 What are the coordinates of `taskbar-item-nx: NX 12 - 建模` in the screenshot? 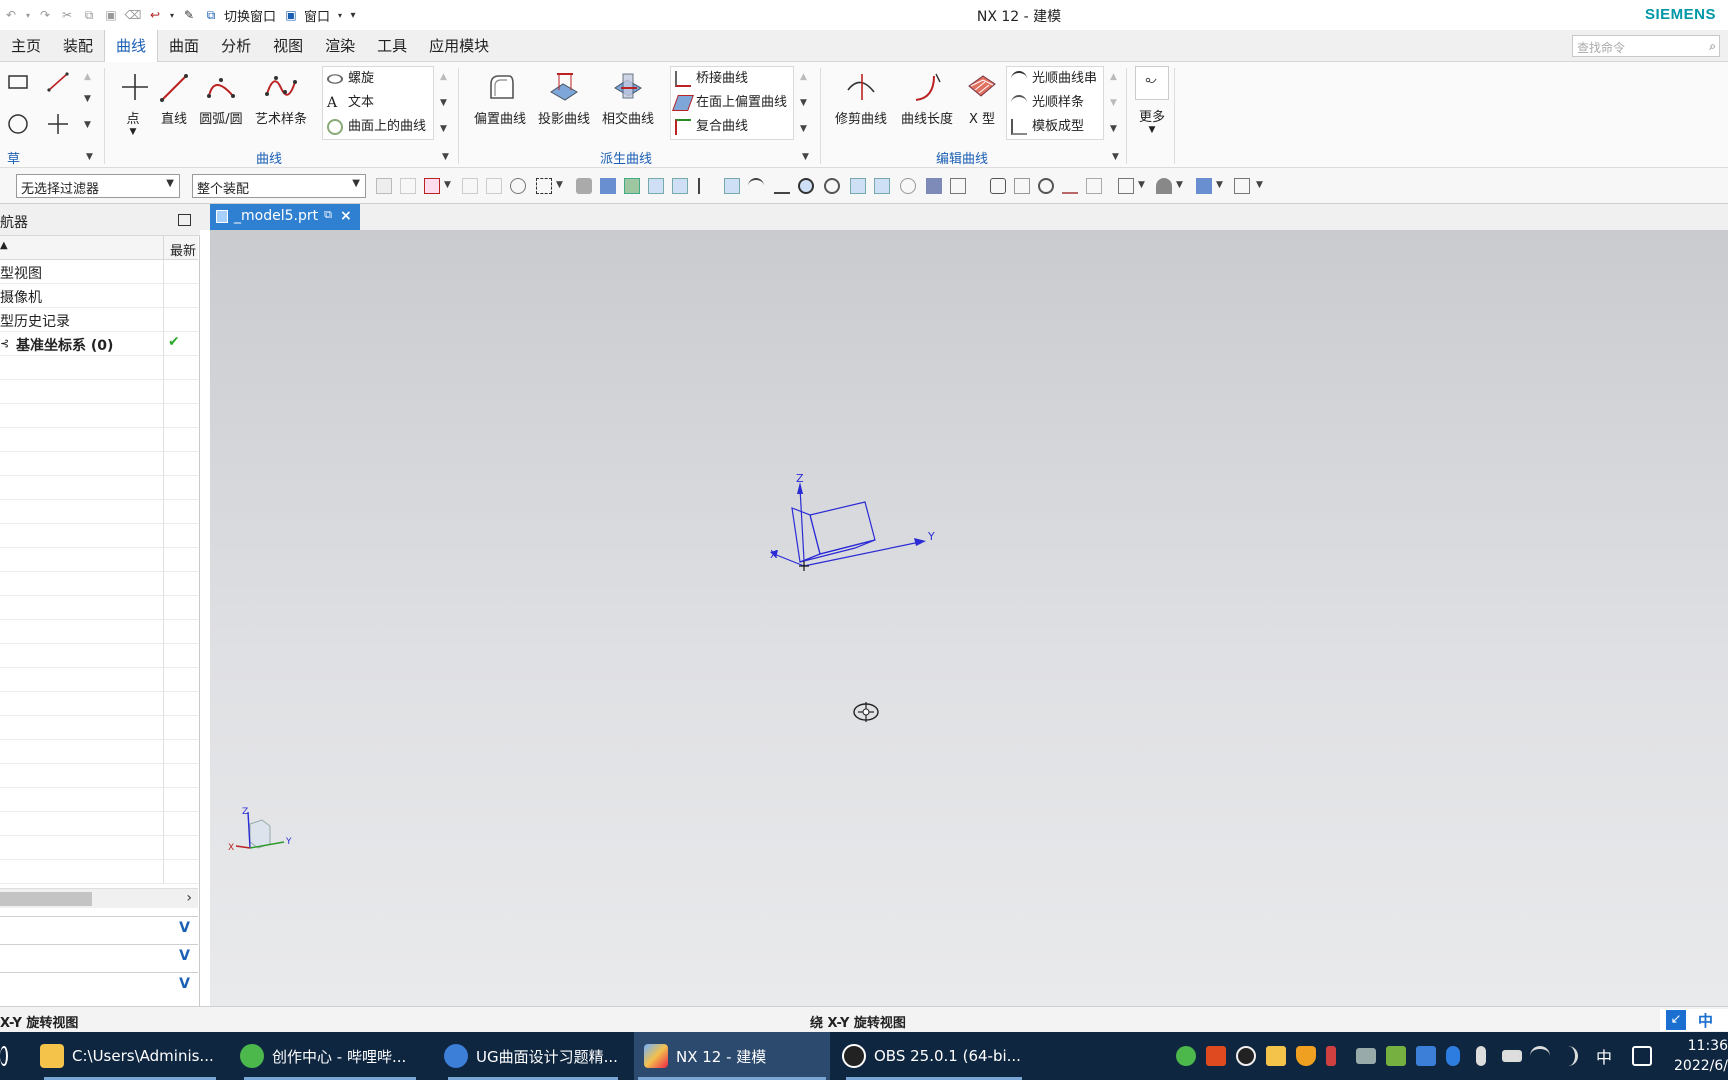 It's located at (732, 1056).